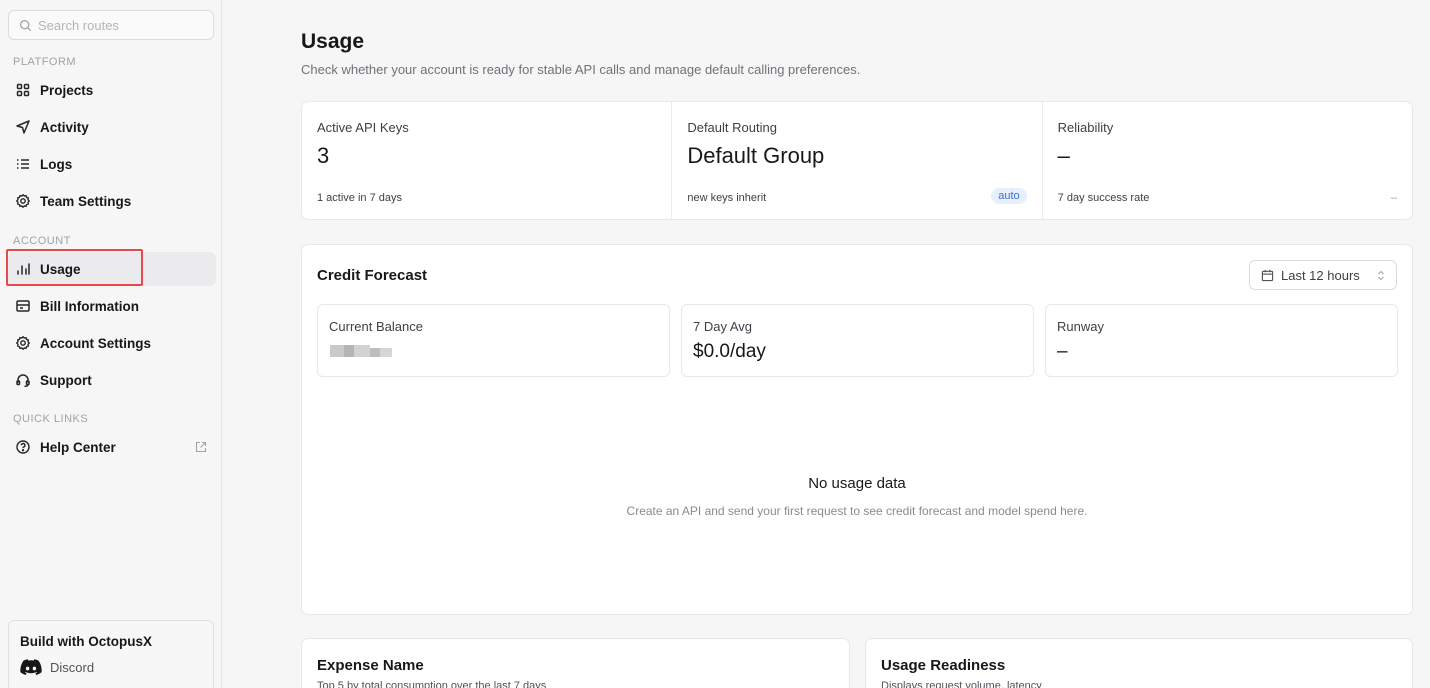  Describe the element at coordinates (370, 665) in the screenshot. I see `card-title: Expense Name` at that location.